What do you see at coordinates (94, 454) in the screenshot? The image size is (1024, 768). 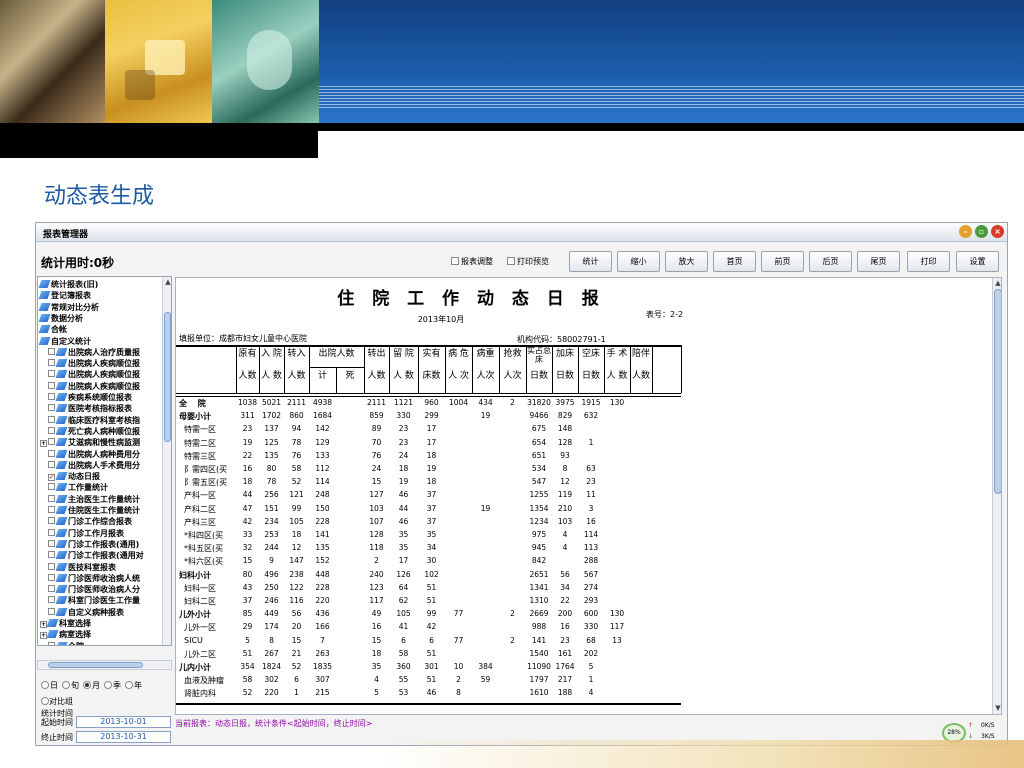 I see `tree-item: 出院病人病种费用分` at bounding box center [94, 454].